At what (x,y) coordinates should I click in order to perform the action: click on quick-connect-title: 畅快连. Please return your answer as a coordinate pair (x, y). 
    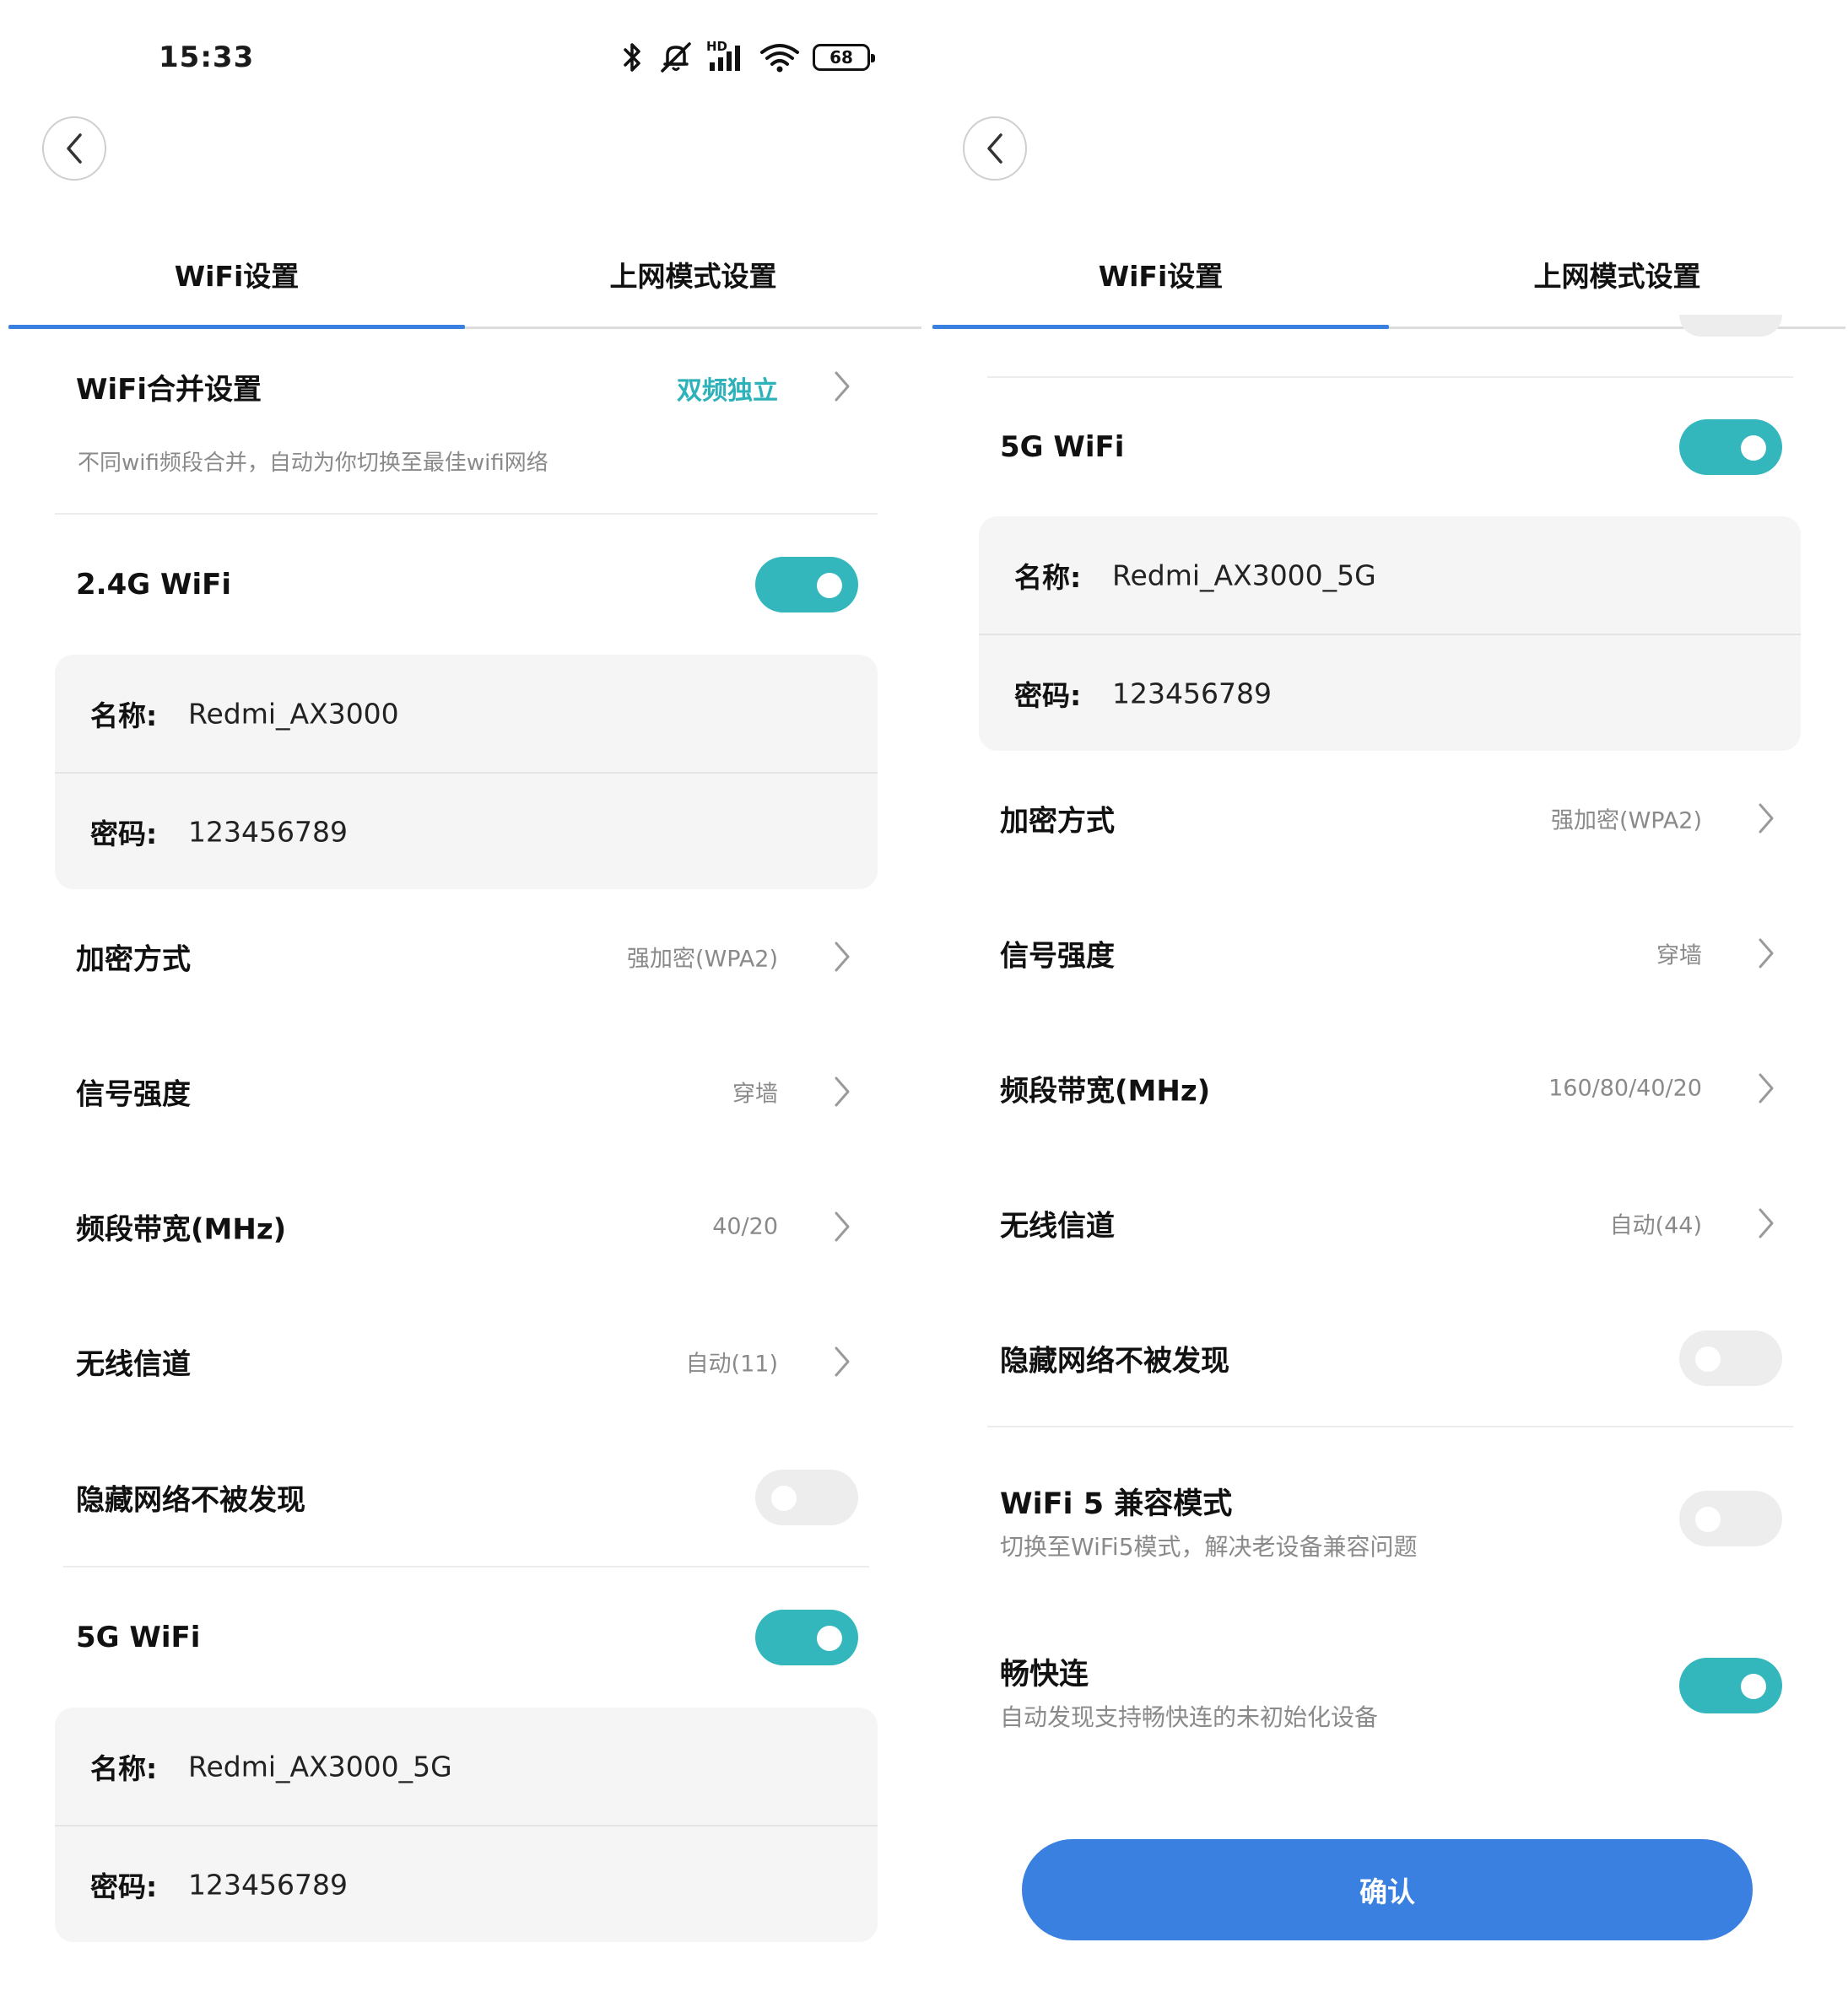
    Looking at the image, I should click on (1045, 1675).